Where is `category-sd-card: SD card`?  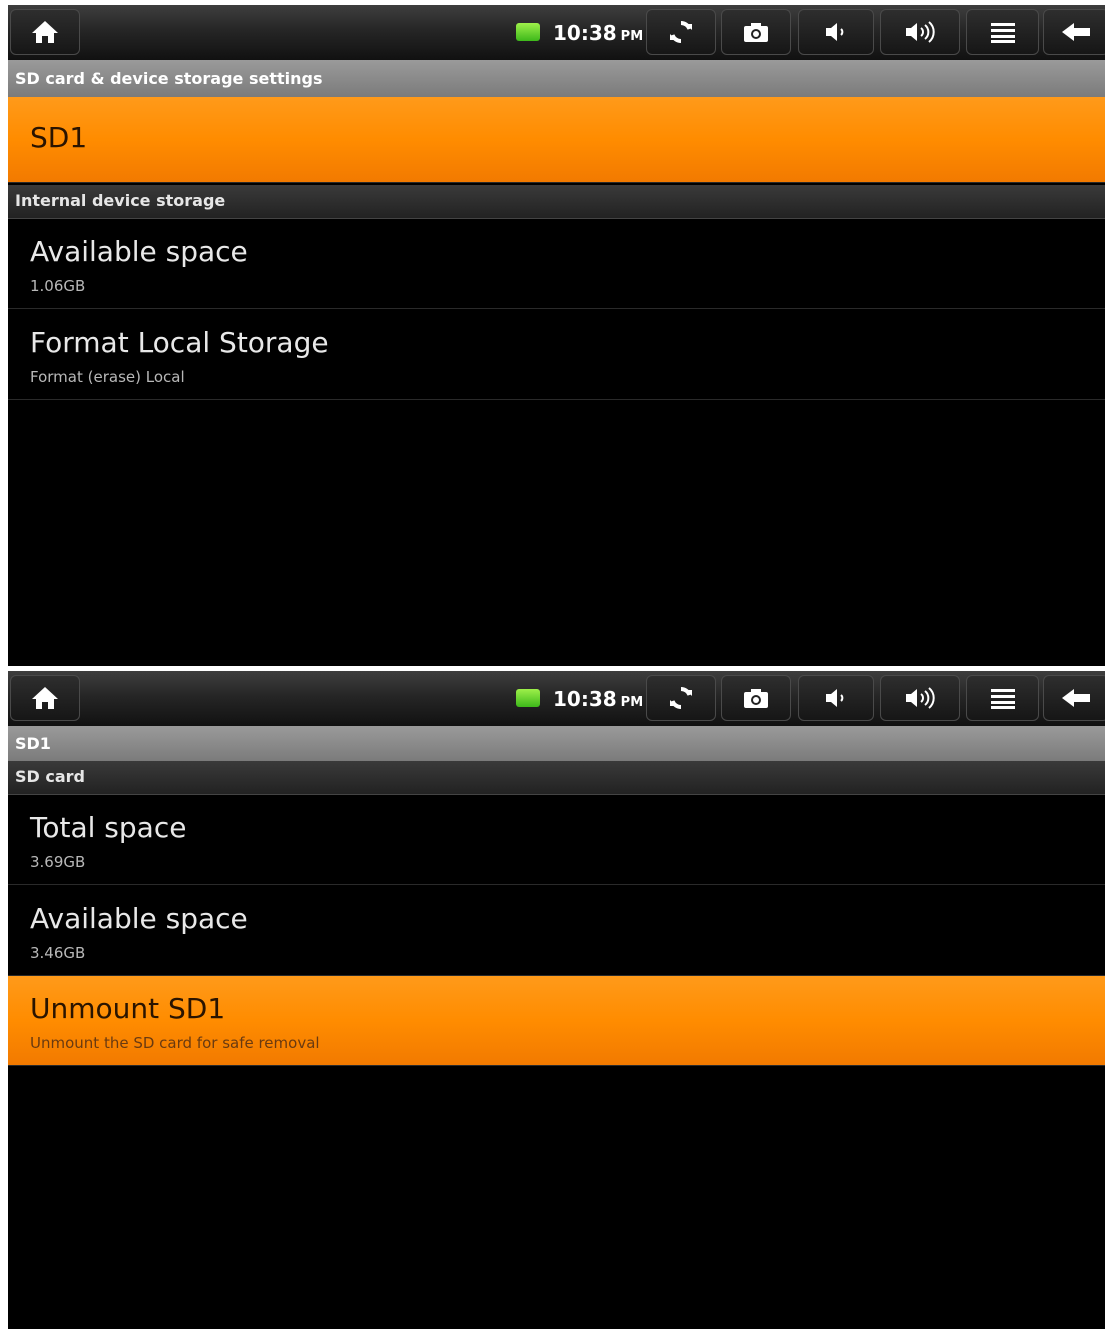
category-sd-card: SD card is located at coordinates (556, 778).